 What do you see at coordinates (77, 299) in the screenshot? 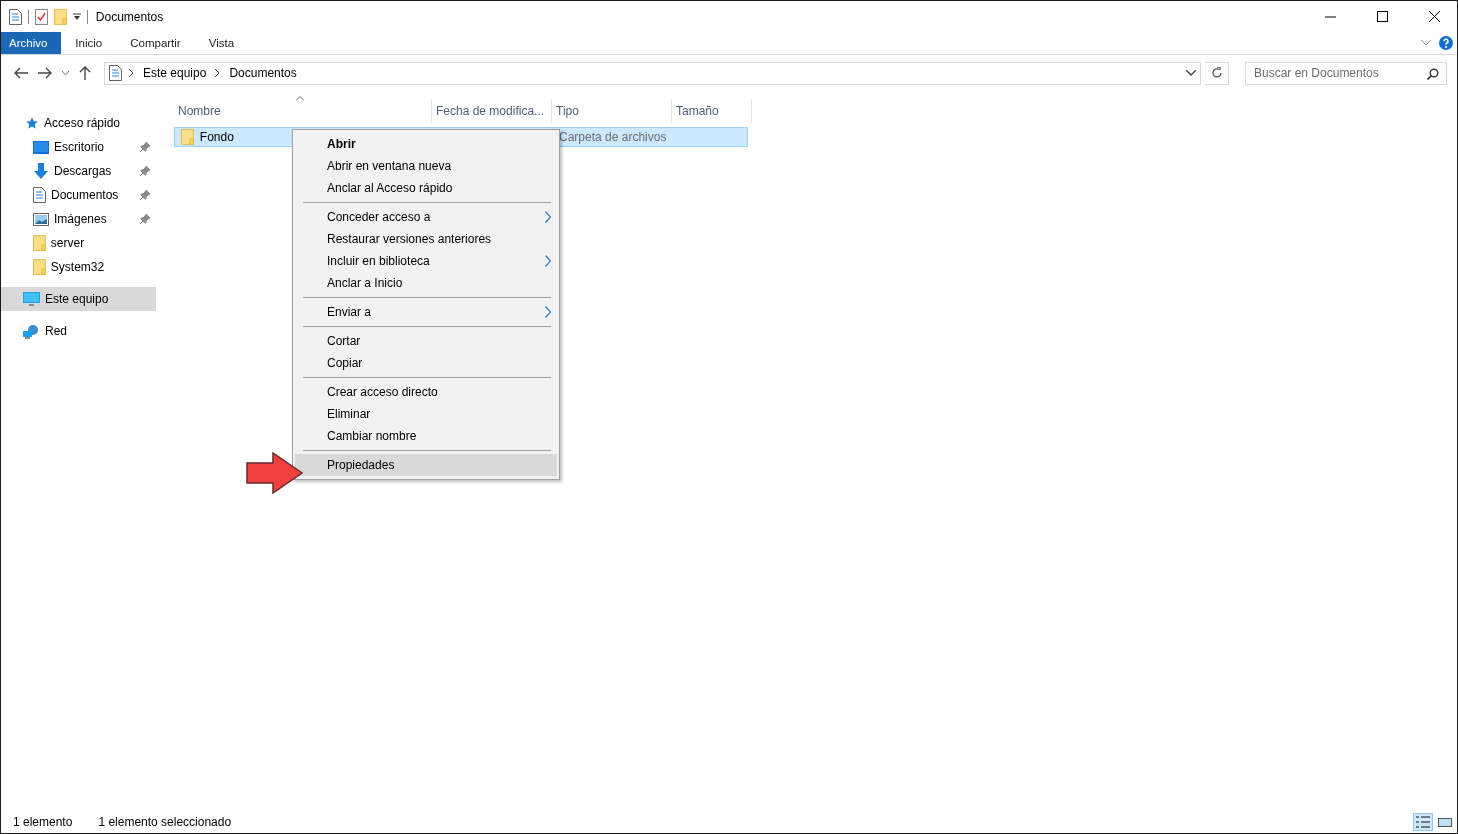
I see `nav-label: Este equipo` at bounding box center [77, 299].